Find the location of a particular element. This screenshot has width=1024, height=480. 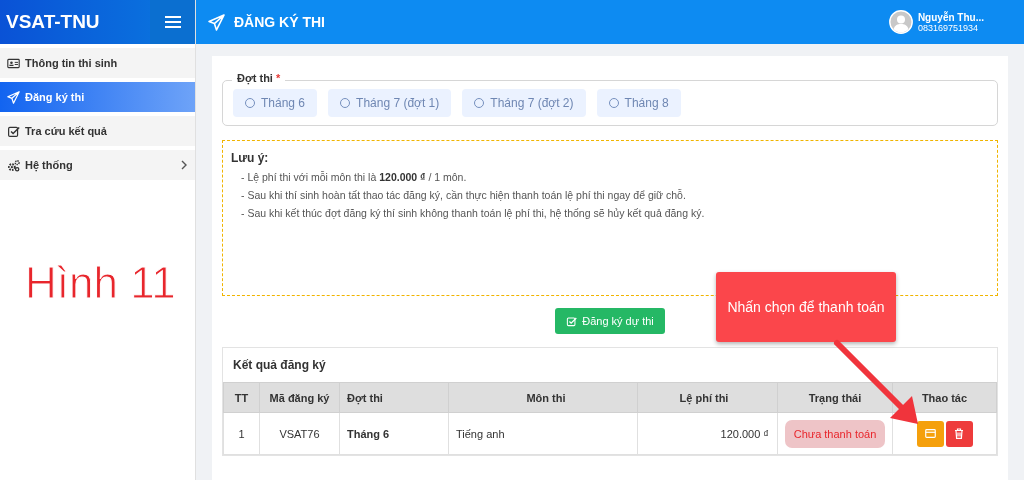

radio-option: Tháng 7 (đợt 2) is located at coordinates (524, 103).